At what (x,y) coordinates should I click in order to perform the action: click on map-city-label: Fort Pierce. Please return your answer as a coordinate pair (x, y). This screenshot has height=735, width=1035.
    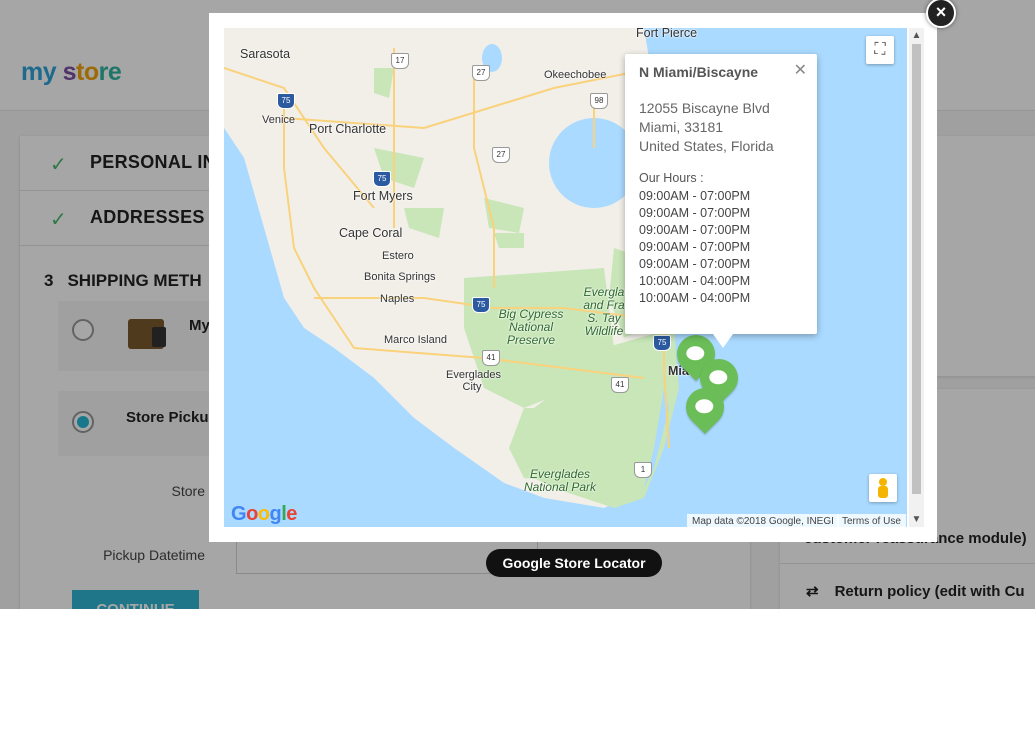
    Looking at the image, I should click on (667, 34).